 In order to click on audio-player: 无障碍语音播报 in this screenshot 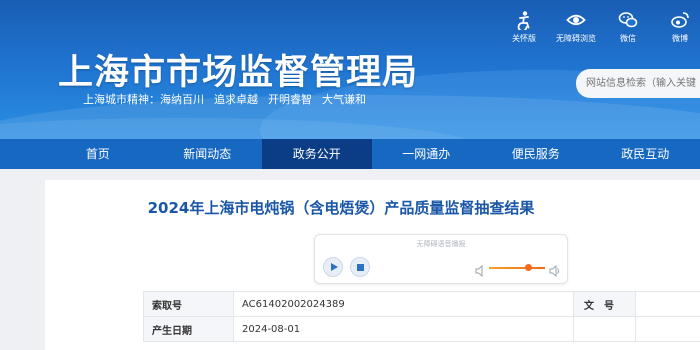, I will do `click(441, 259)`.